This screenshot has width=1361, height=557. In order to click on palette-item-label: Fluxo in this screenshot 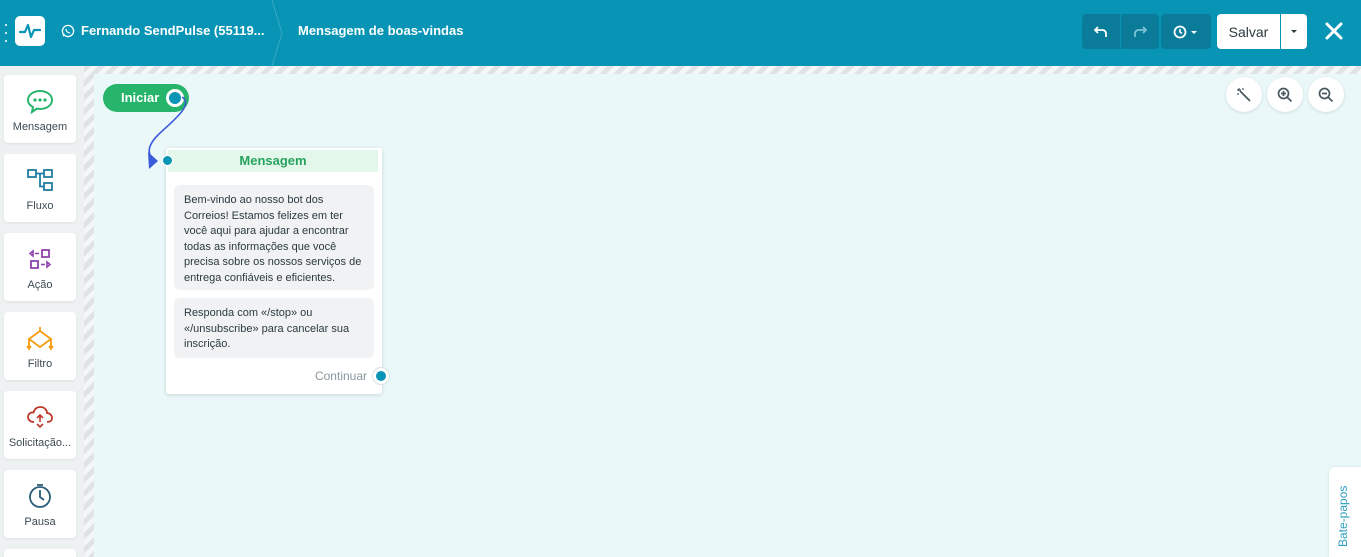, I will do `click(40, 206)`.